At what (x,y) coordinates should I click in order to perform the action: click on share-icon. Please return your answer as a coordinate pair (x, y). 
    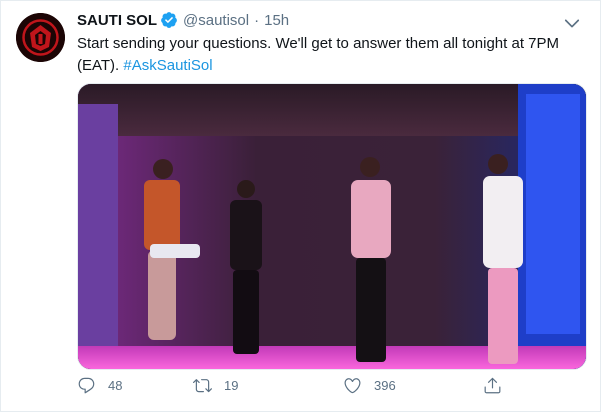
    Looking at the image, I should click on (492, 385).